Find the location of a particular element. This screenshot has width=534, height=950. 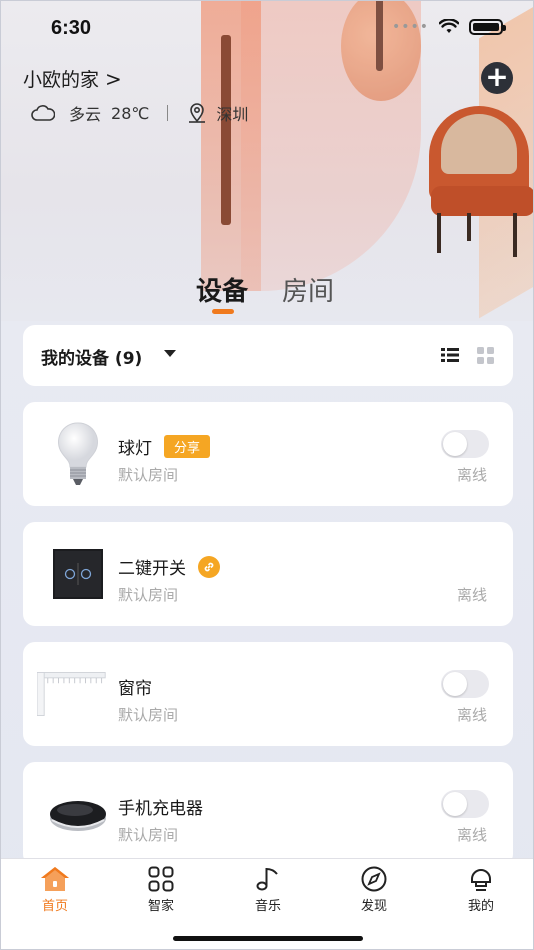

cloud-icon is located at coordinates (43, 113).